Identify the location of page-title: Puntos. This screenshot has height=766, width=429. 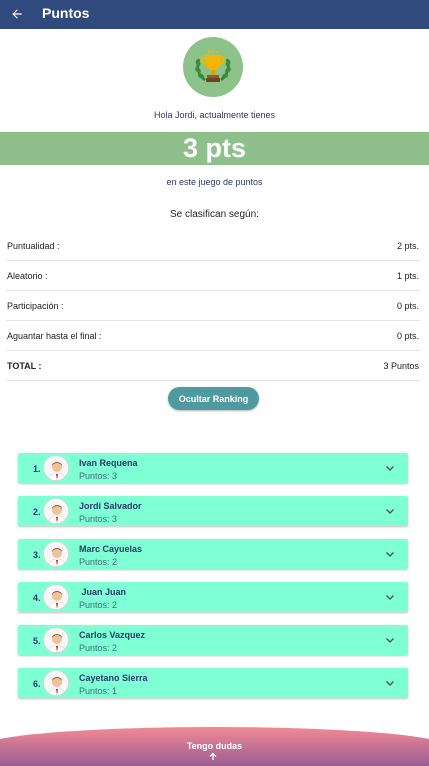
(66, 13).